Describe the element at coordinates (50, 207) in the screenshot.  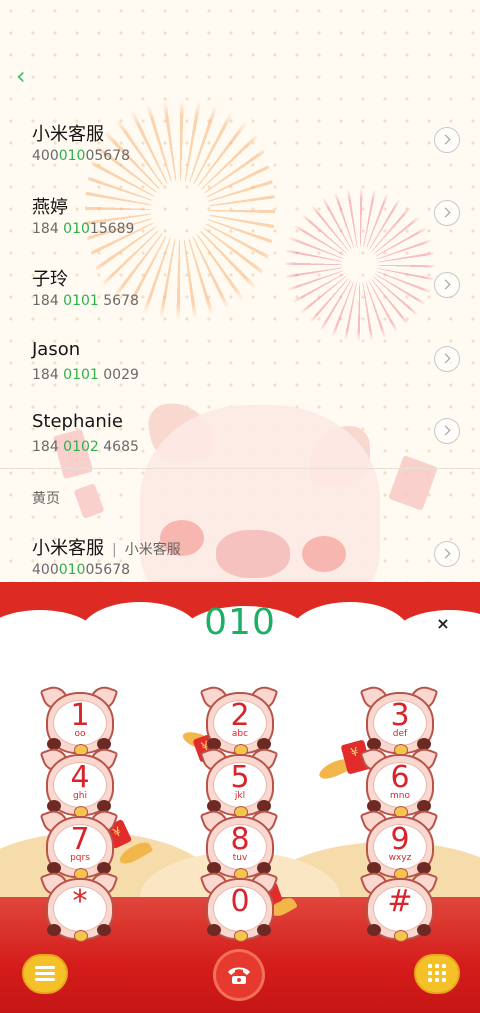
I see `contact-name: 燕婷` at that location.